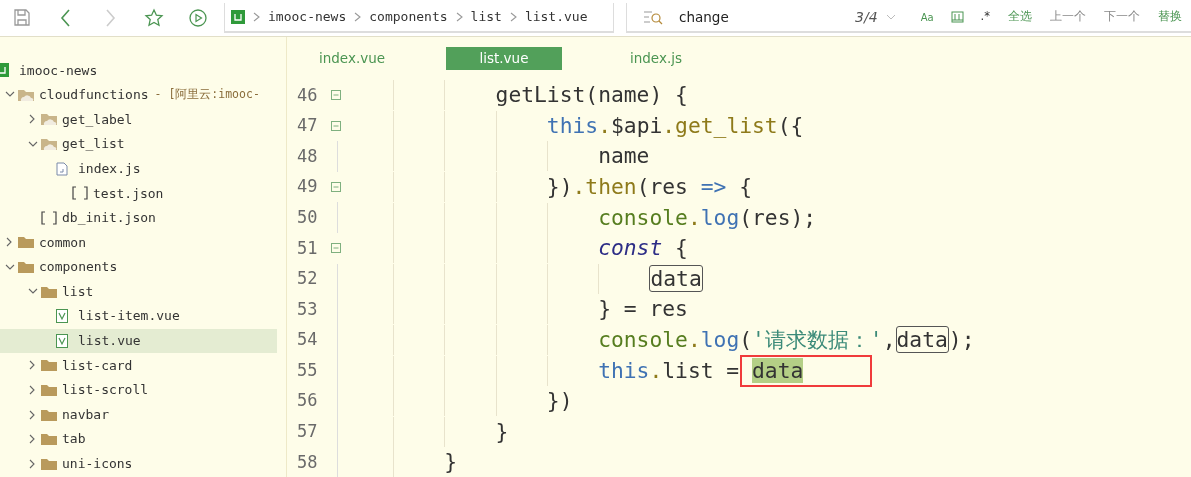 The width and height of the screenshot is (1191, 477). I want to click on code-line: console.log('请求数据：',data);, so click(684, 340).